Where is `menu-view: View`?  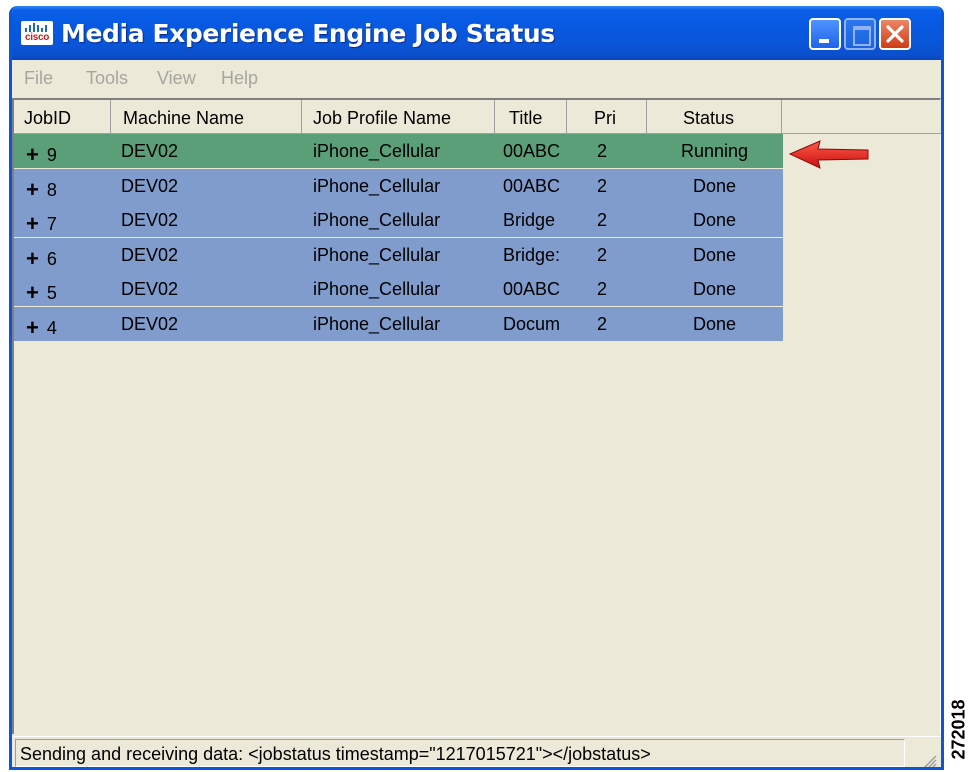 menu-view: View is located at coordinates (176, 78).